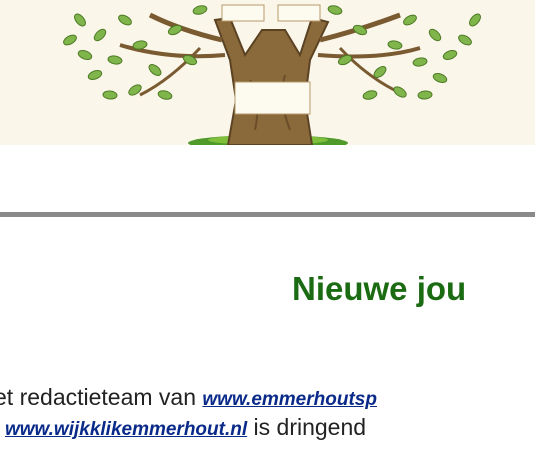  Describe the element at coordinates (379, 288) in the screenshot. I see `page-heading: Nieuwe jou` at that location.